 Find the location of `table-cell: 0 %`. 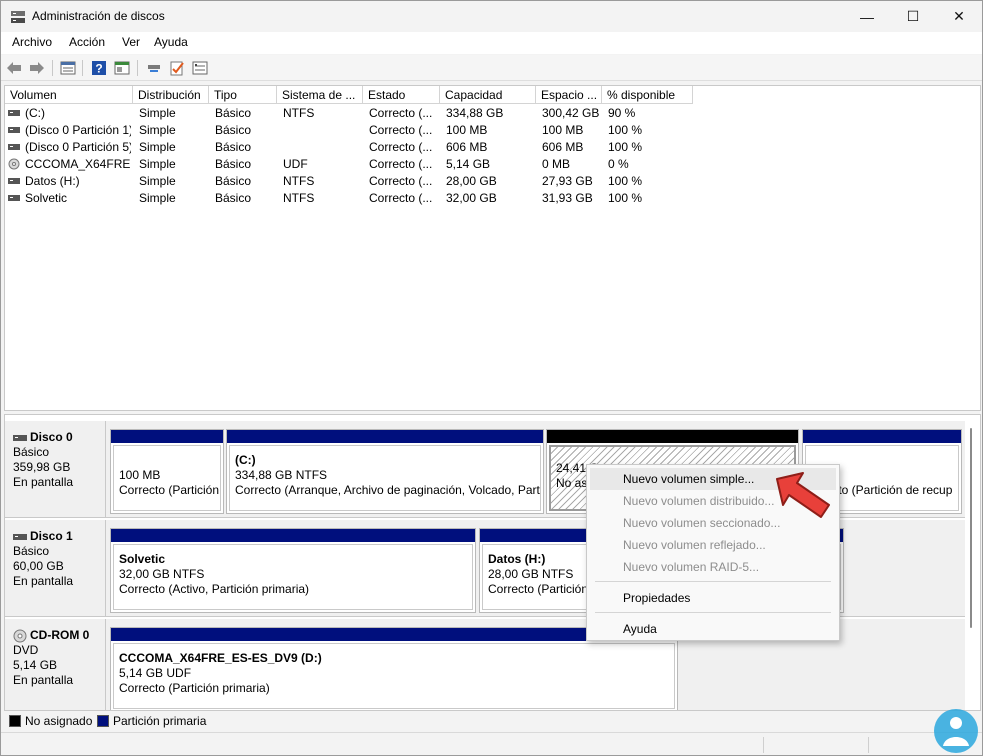

table-cell: 0 % is located at coordinates (618, 164).